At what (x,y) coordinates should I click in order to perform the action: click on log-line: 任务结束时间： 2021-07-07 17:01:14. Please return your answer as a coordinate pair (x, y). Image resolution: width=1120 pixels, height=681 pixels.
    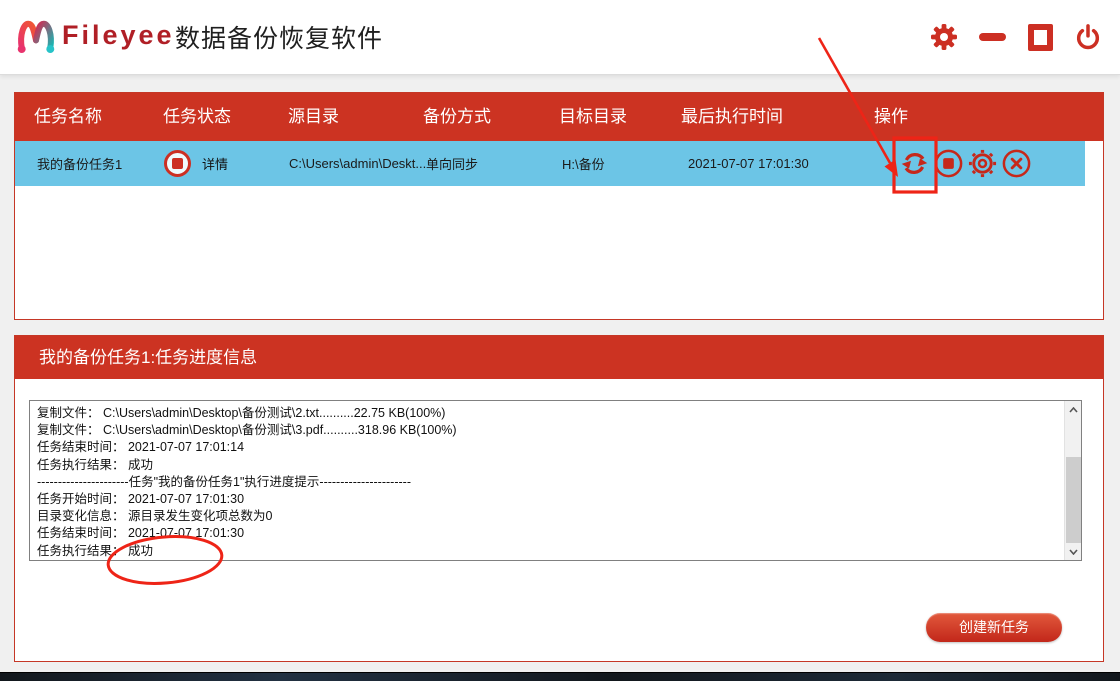
    Looking at the image, I should click on (141, 447).